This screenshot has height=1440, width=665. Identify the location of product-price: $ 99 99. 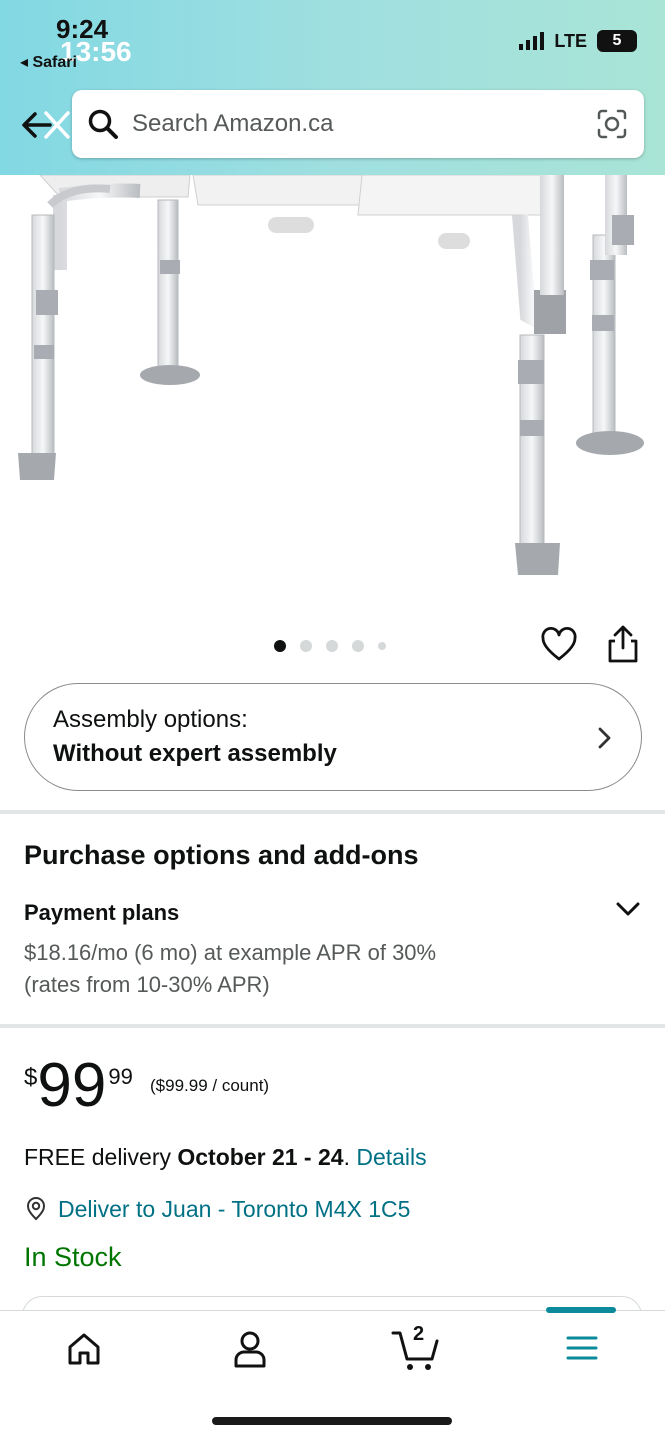
(78, 1085).